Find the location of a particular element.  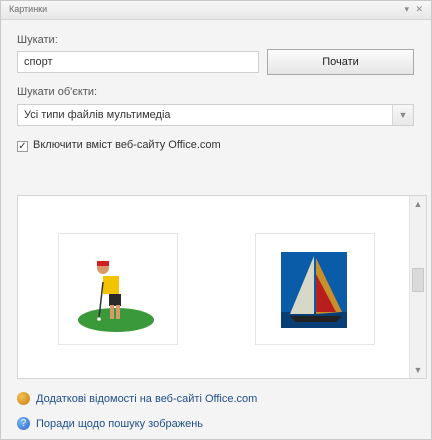

results-scrollbar: ▲ ▼ is located at coordinates (417, 287).